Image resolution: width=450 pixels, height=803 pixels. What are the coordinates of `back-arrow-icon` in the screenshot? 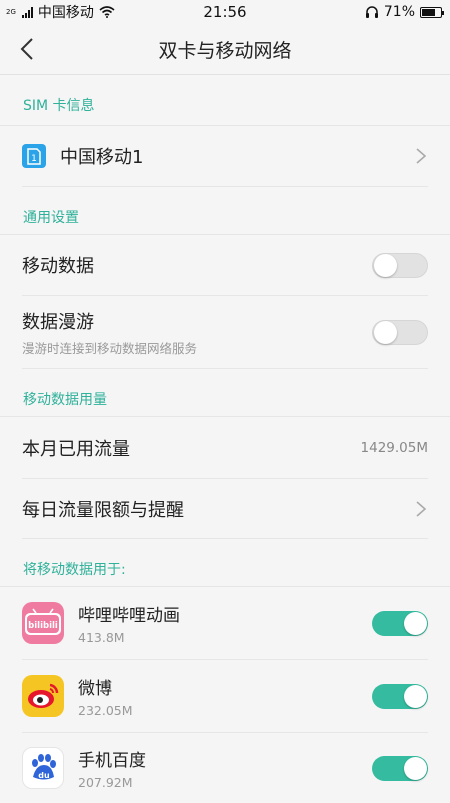 It's located at (26, 49).